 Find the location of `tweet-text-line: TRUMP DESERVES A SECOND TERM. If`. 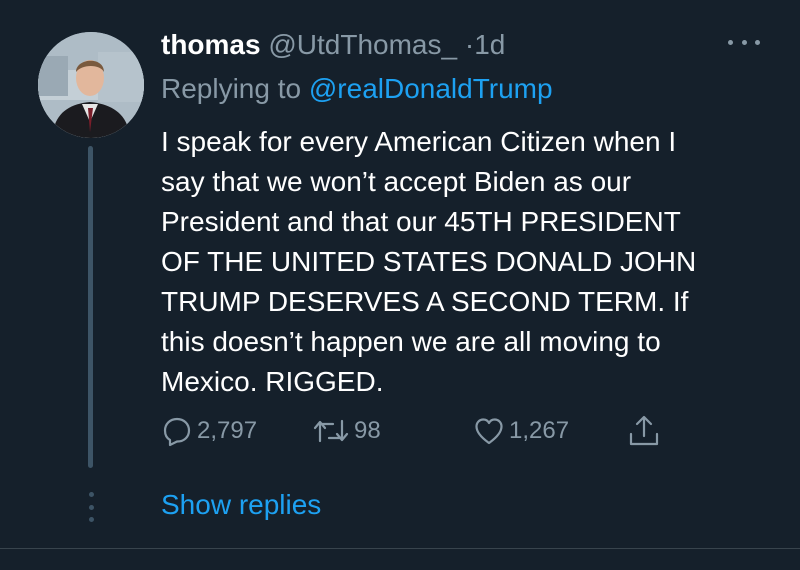

tweet-text-line: TRUMP DESERVES A SECOND TERM. If is located at coordinates (425, 301).